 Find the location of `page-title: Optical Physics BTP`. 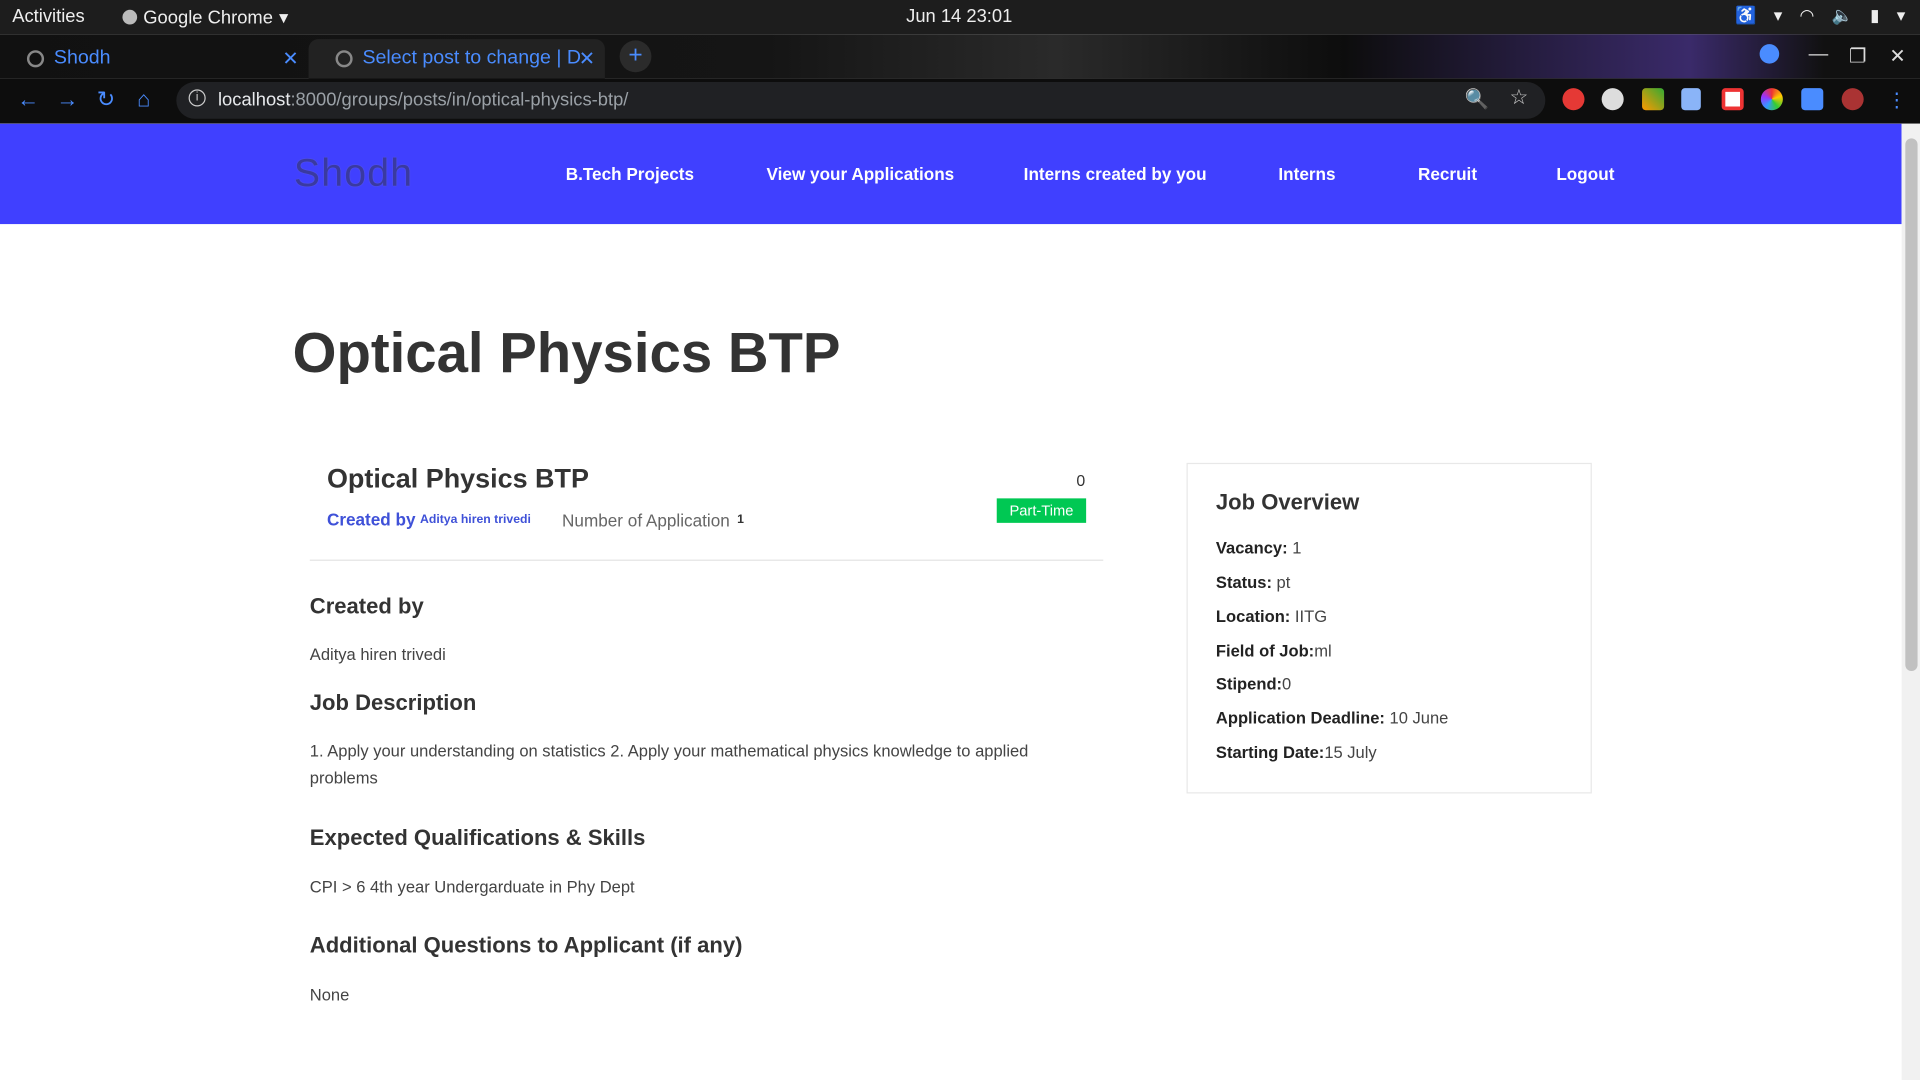

page-title: Optical Physics BTP is located at coordinates (566, 352).